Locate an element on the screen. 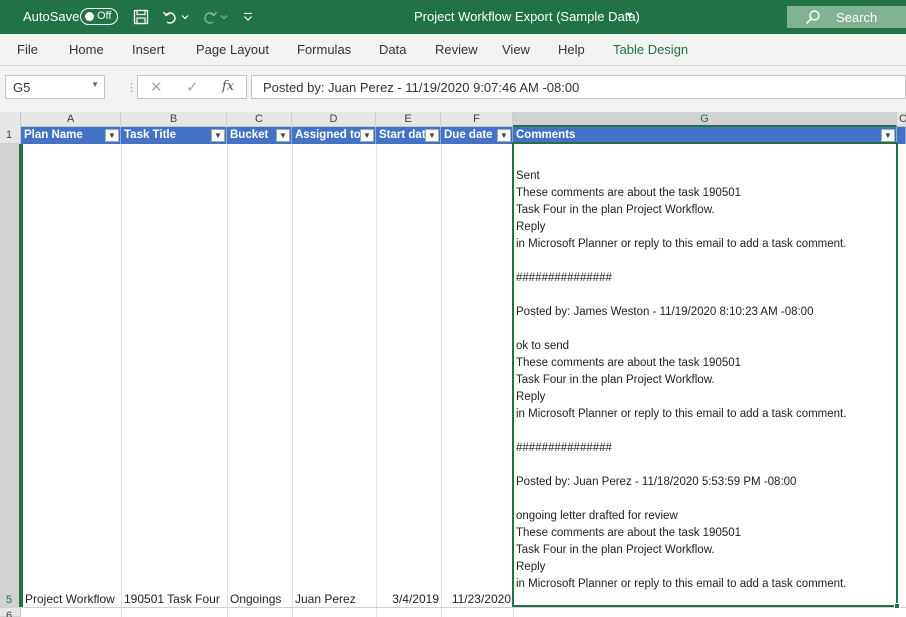 This screenshot has width=906, height=617. comment-line: ongoing letter drafted for review is located at coordinates (597, 516).